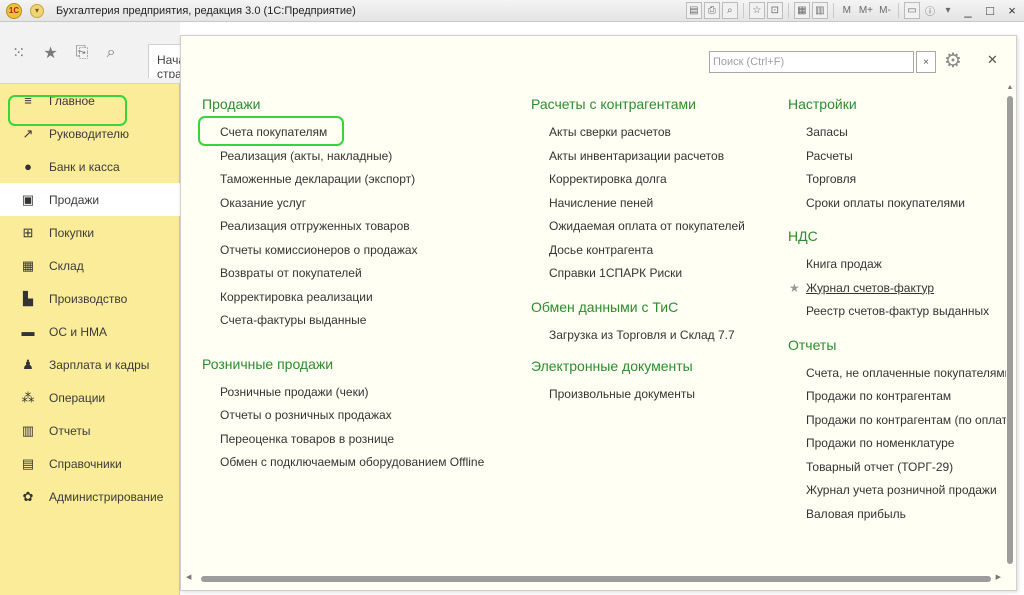 This screenshot has width=1024, height=595. What do you see at coordinates (352, 278) in the screenshot?
I see `section-link: Возвраты от покупателей` at bounding box center [352, 278].